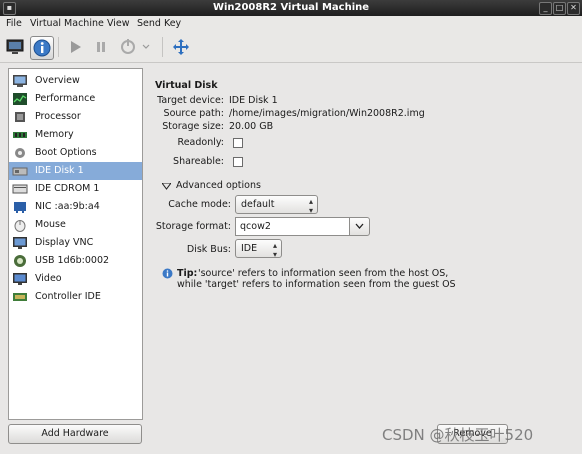  What do you see at coordinates (167, 273) in the screenshot?
I see `info-icon` at bounding box center [167, 273].